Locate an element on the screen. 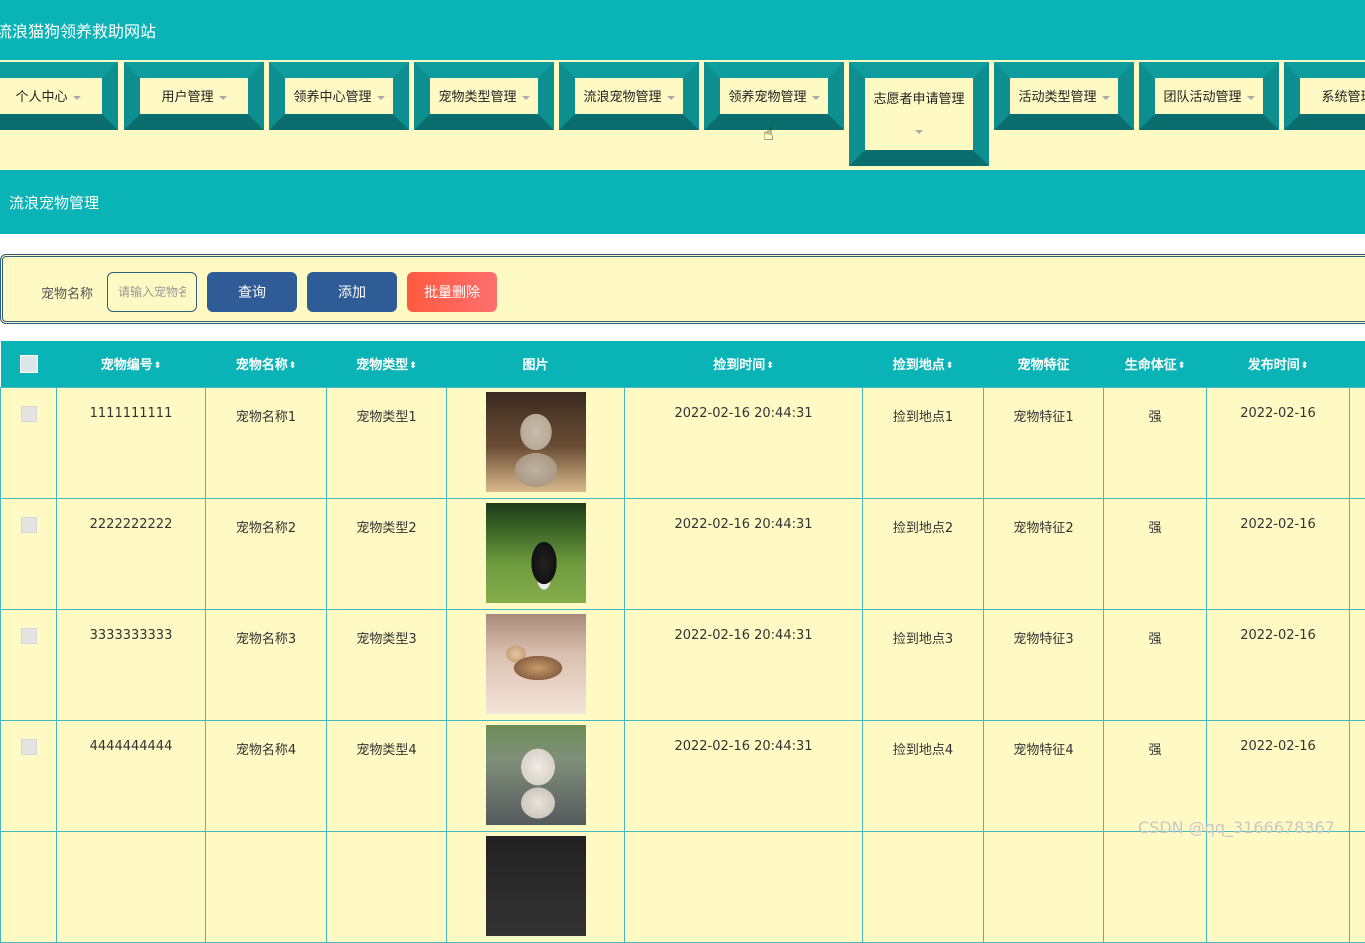  header-found-time: 捡到时间⬍ is located at coordinates (744, 364).